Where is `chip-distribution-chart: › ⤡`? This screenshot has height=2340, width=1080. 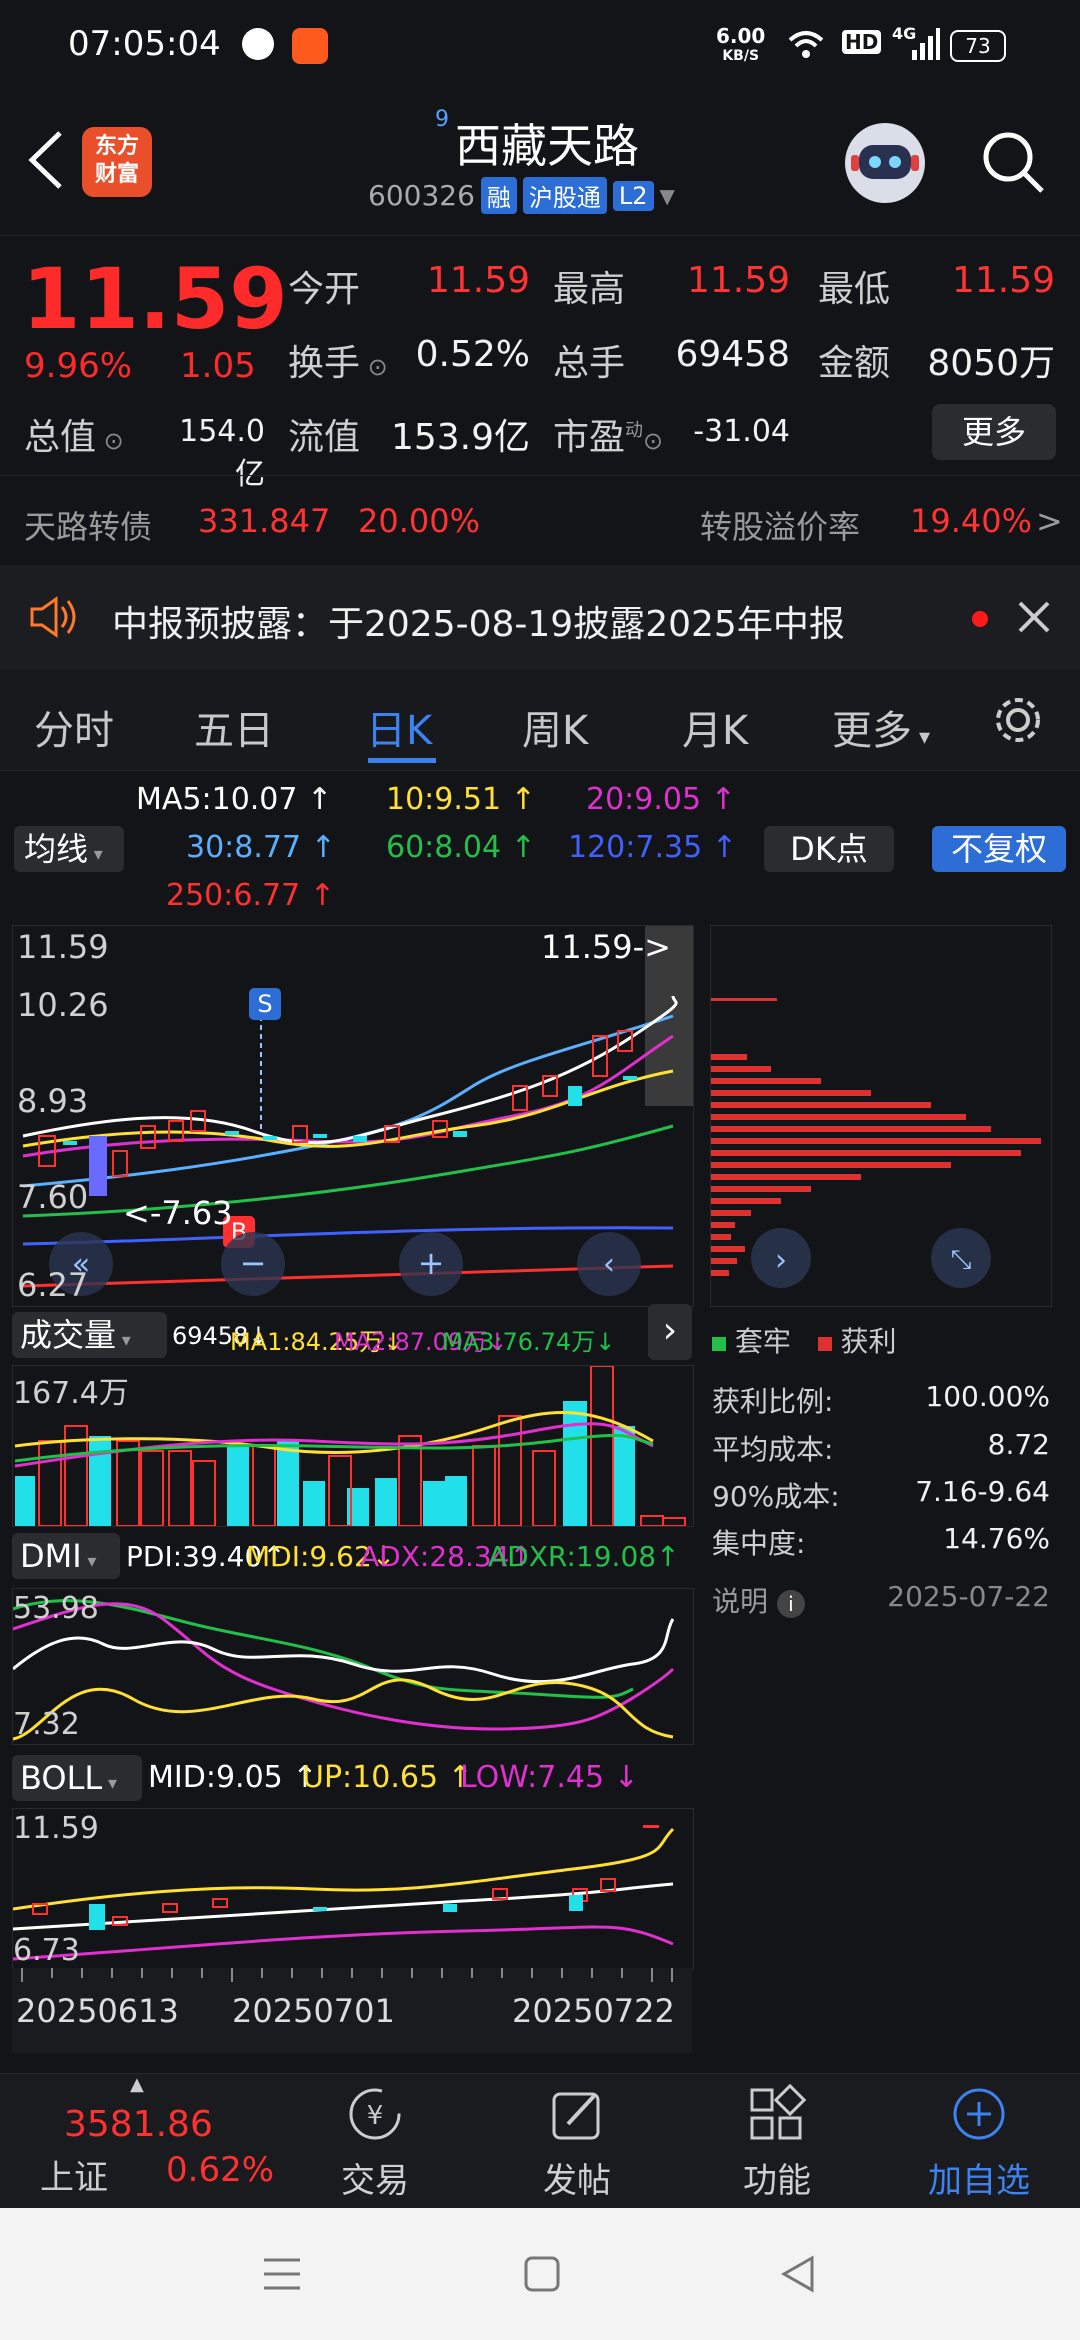 chip-distribution-chart: › ⤡ is located at coordinates (876, 1143).